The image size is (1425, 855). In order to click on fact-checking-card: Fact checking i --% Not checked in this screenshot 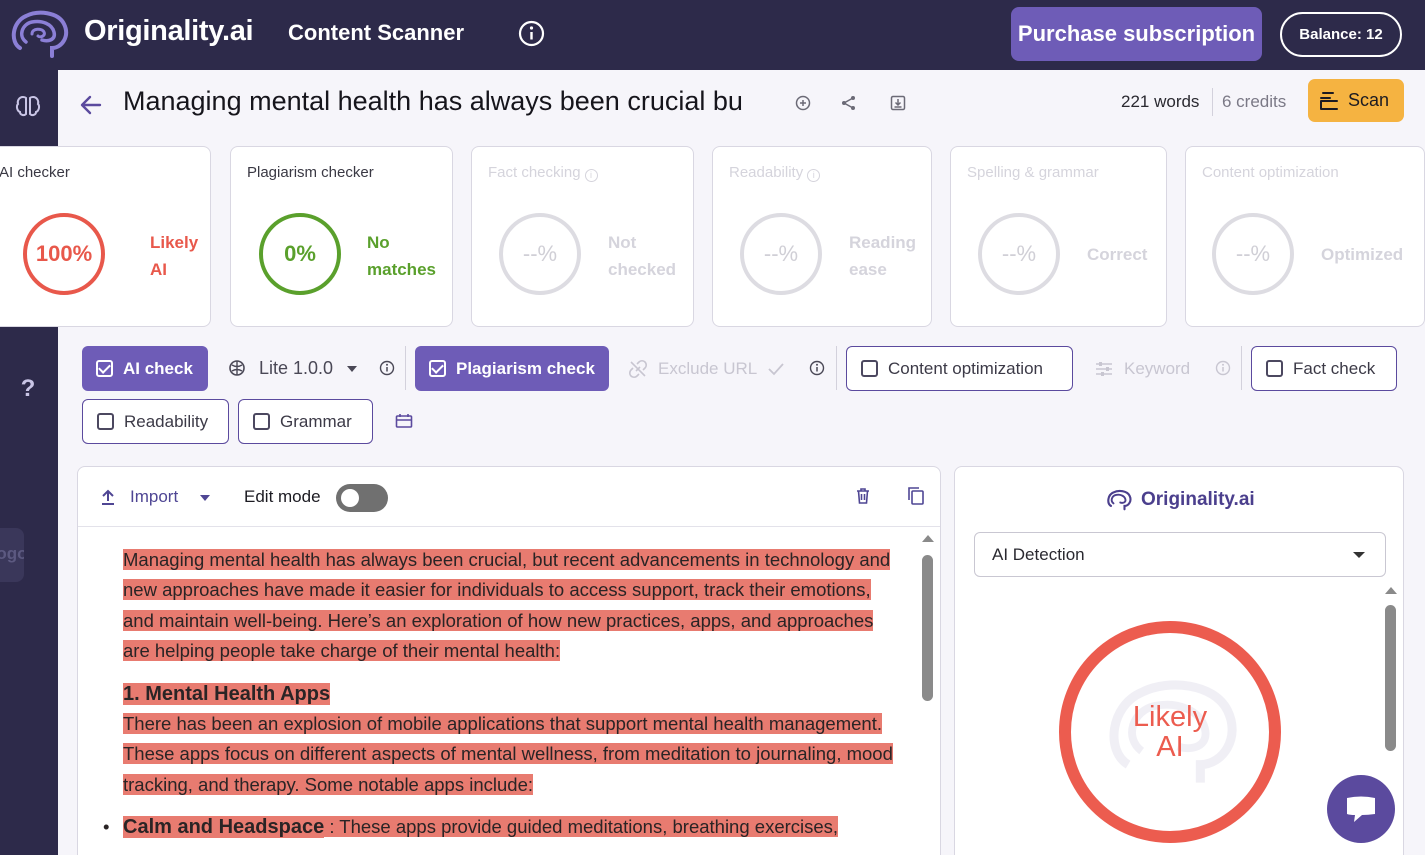, I will do `click(582, 236)`.